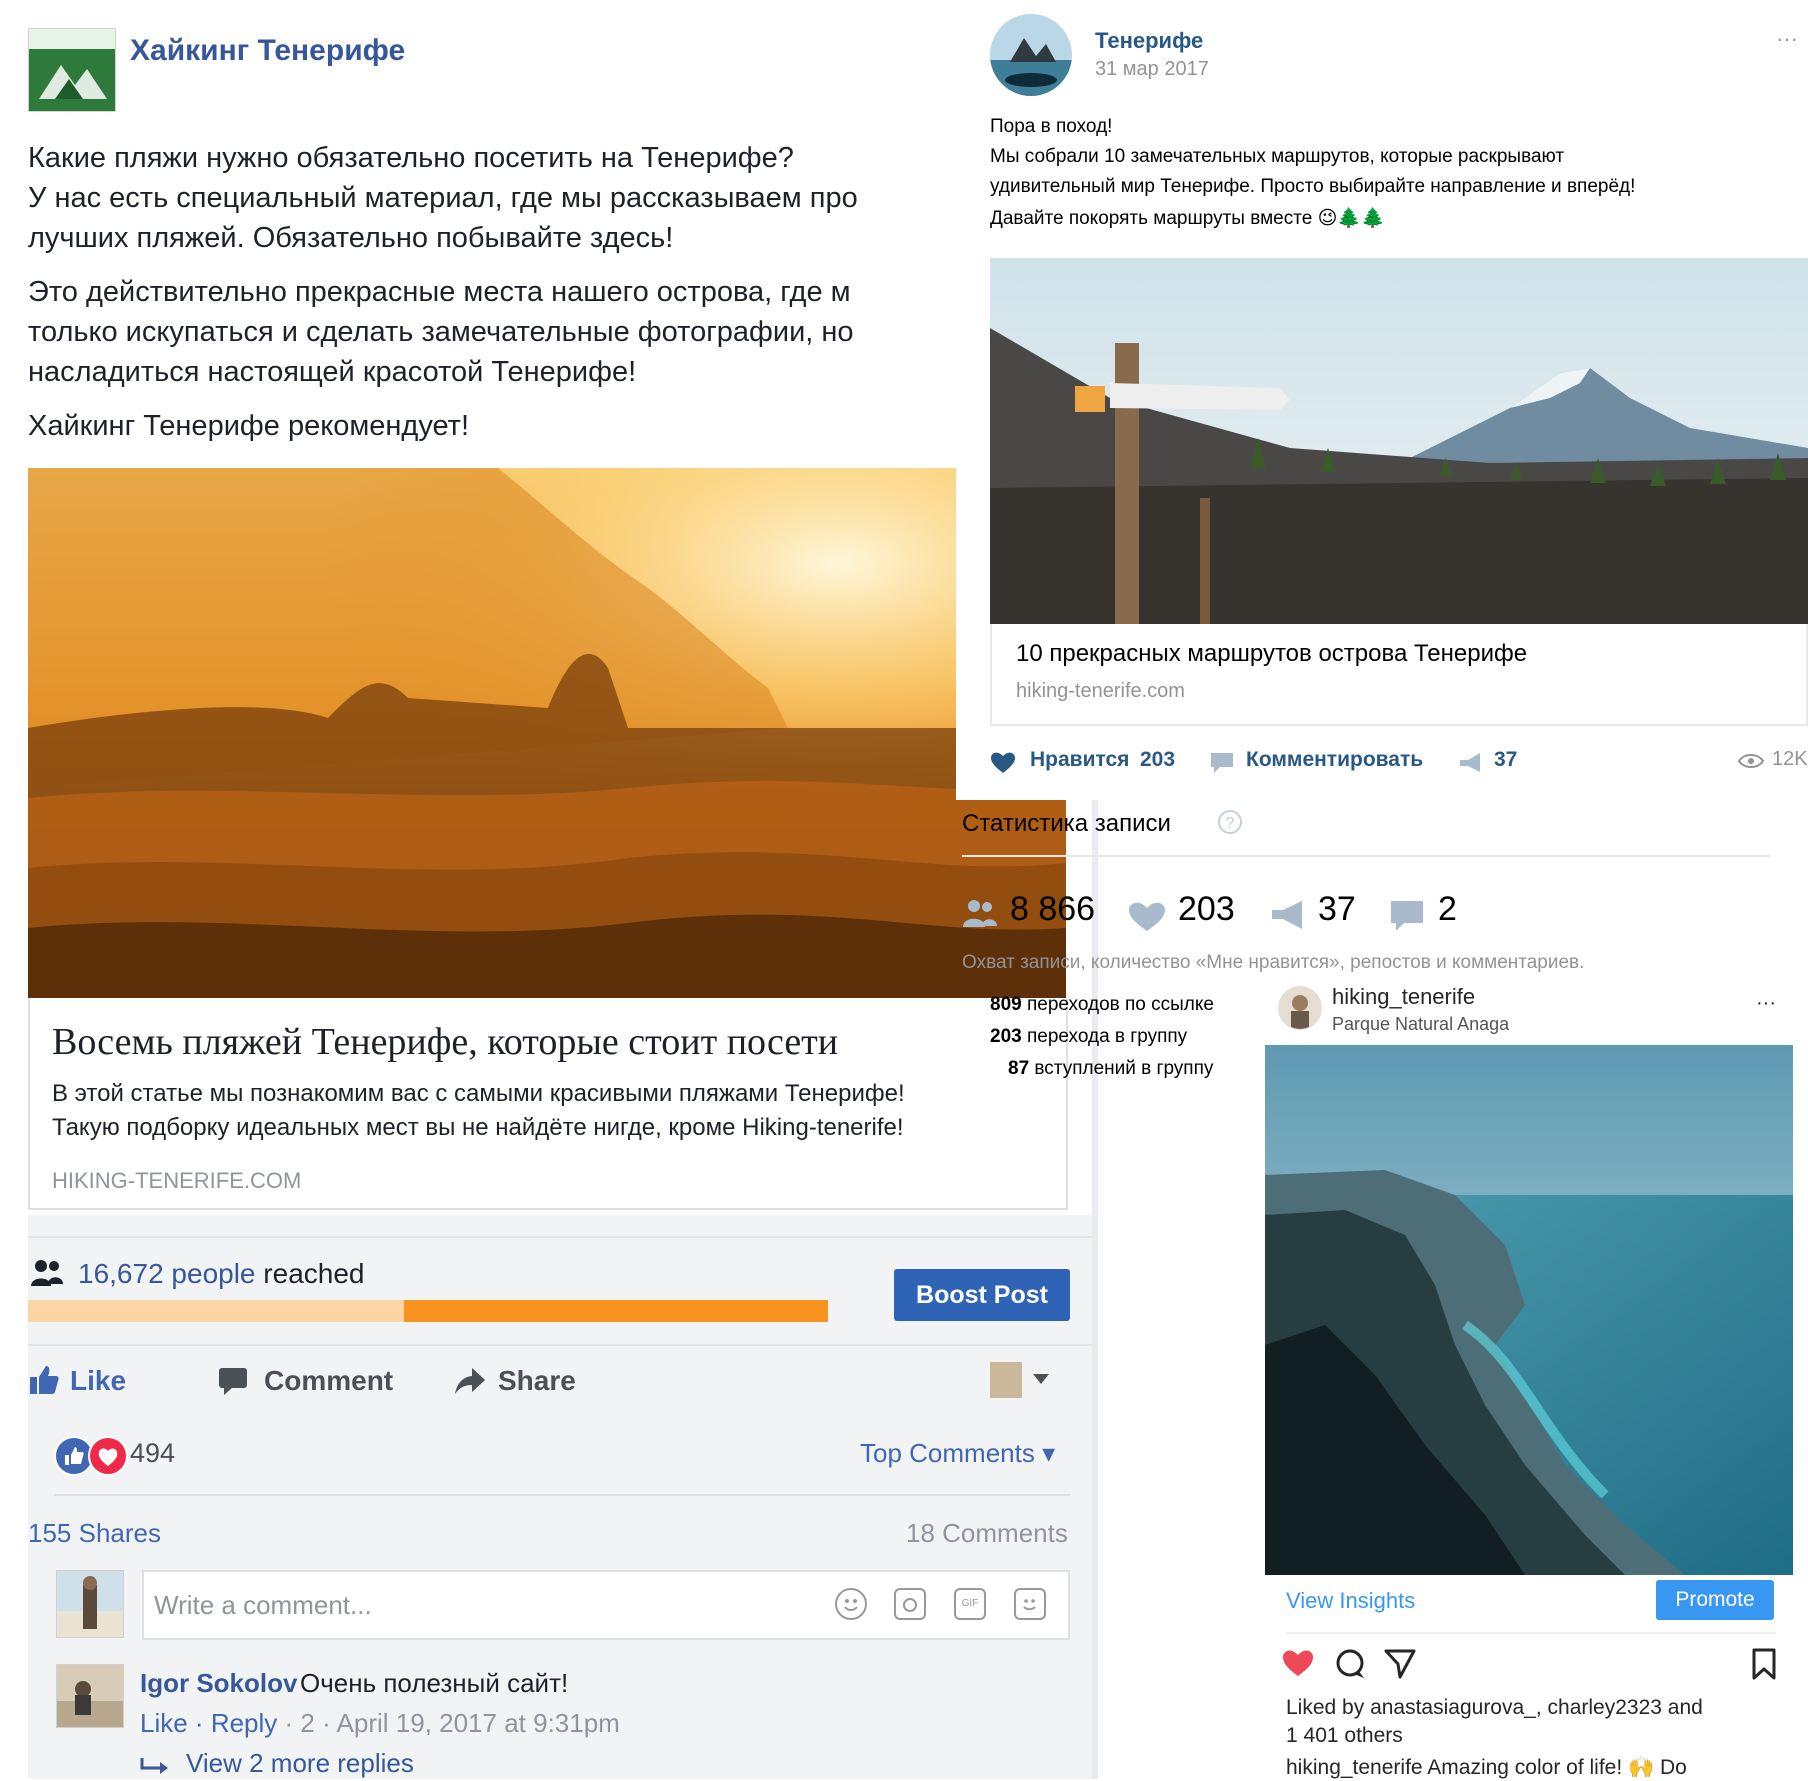 The image size is (1808, 1781). I want to click on camera-icon, so click(910, 1604).